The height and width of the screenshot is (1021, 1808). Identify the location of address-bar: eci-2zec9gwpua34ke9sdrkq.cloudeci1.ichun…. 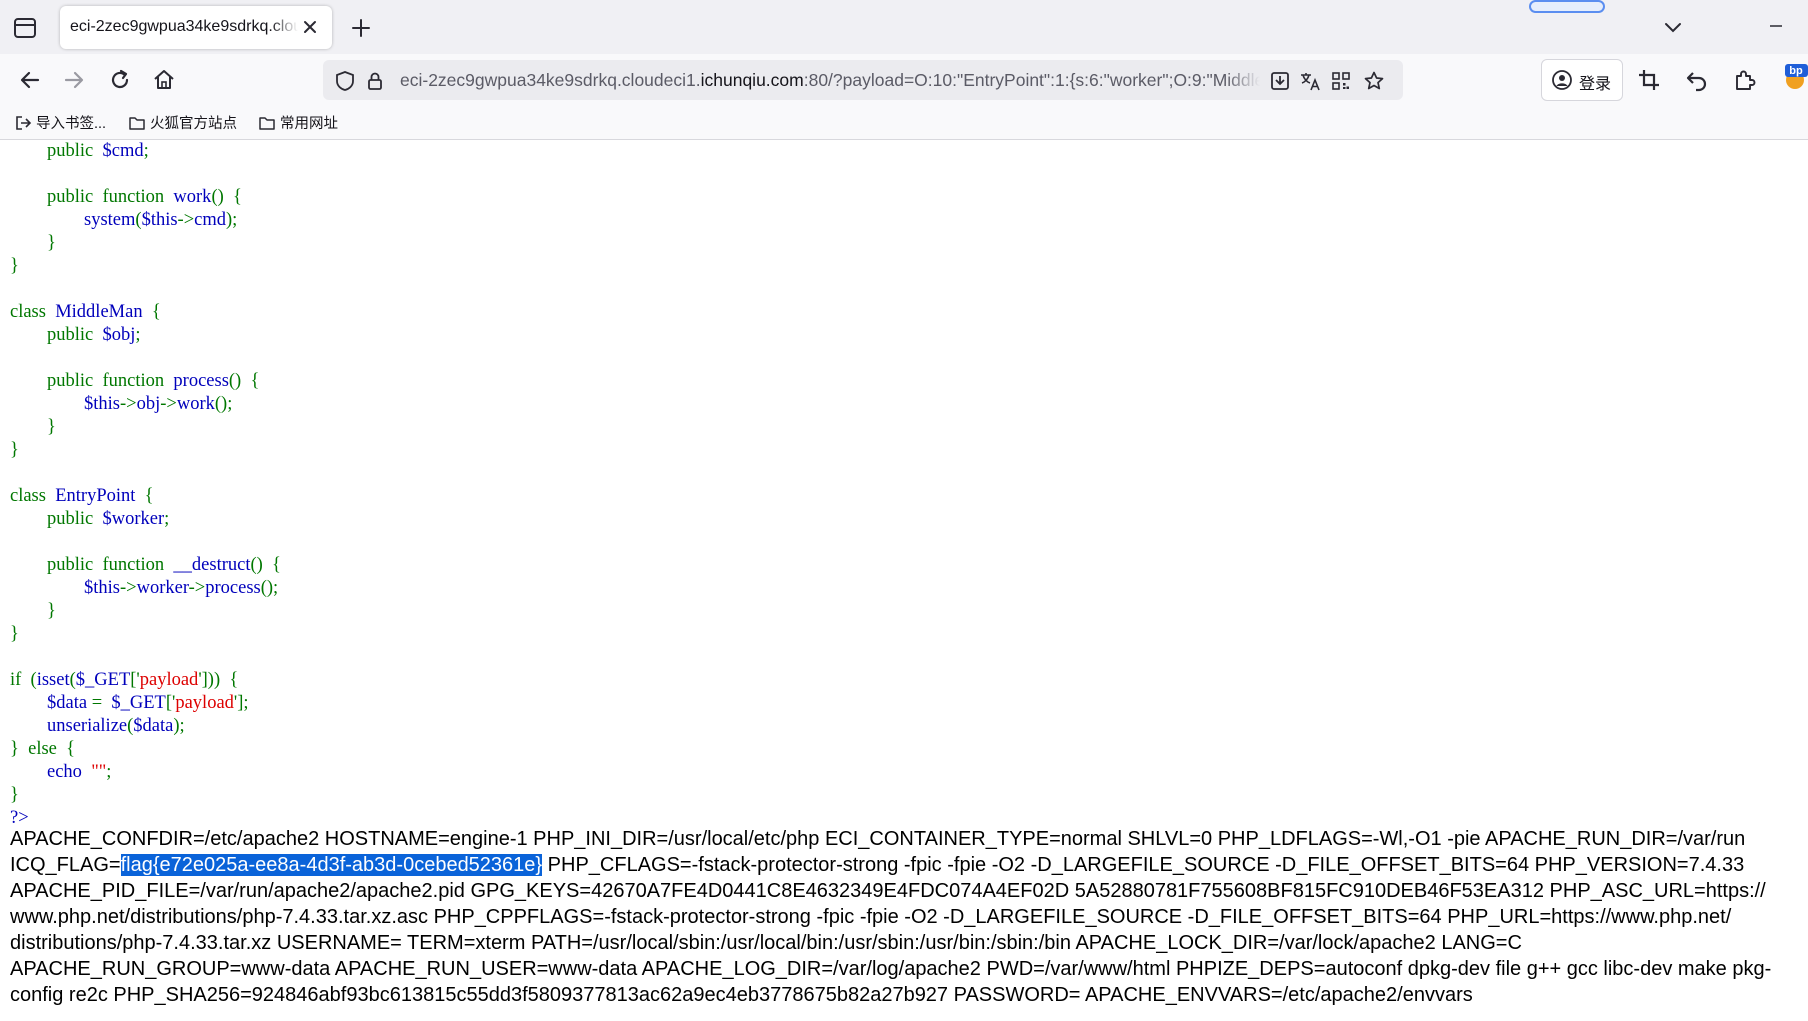
(863, 80).